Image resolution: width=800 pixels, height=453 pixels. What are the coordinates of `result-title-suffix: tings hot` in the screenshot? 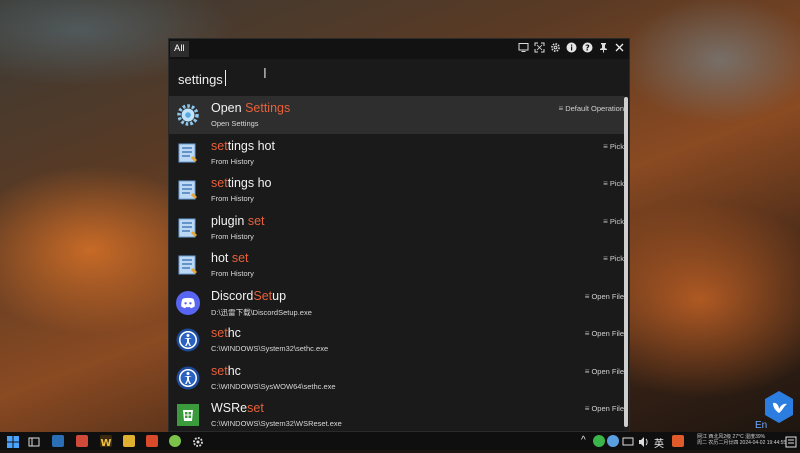 It's located at (251, 145).